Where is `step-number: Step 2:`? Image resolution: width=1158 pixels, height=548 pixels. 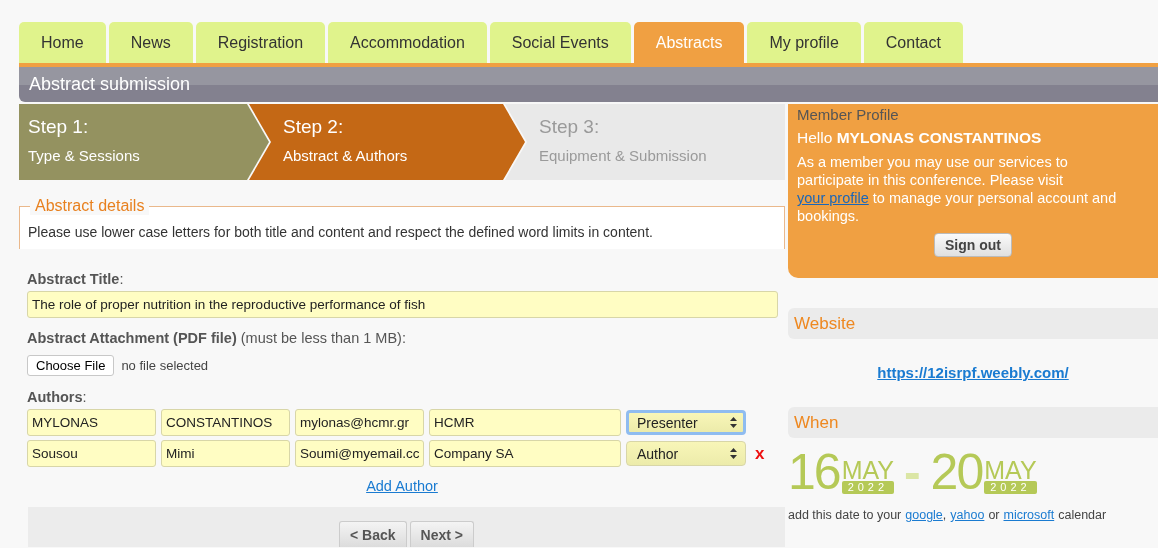 step-number: Step 2: is located at coordinates (314, 127).